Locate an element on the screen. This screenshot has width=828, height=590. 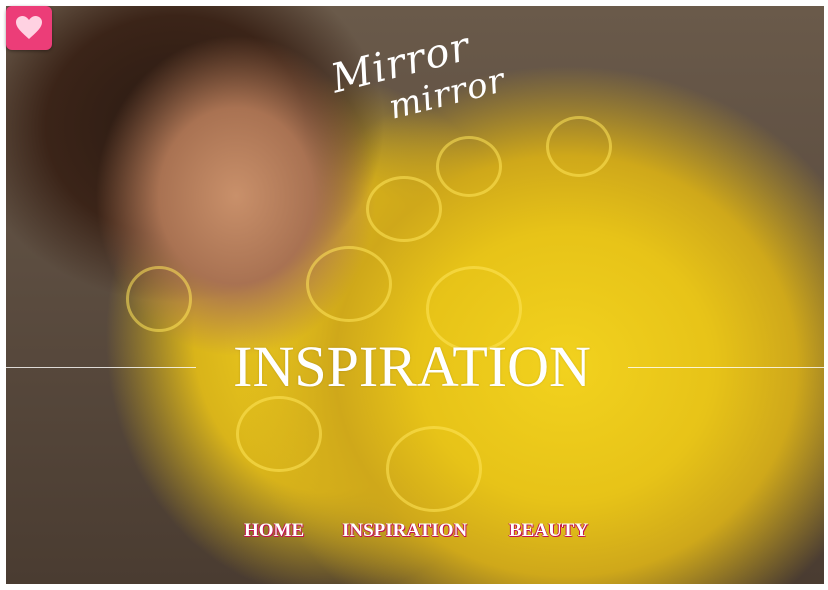
page-headline: INSPIRATION is located at coordinates (412, 366).